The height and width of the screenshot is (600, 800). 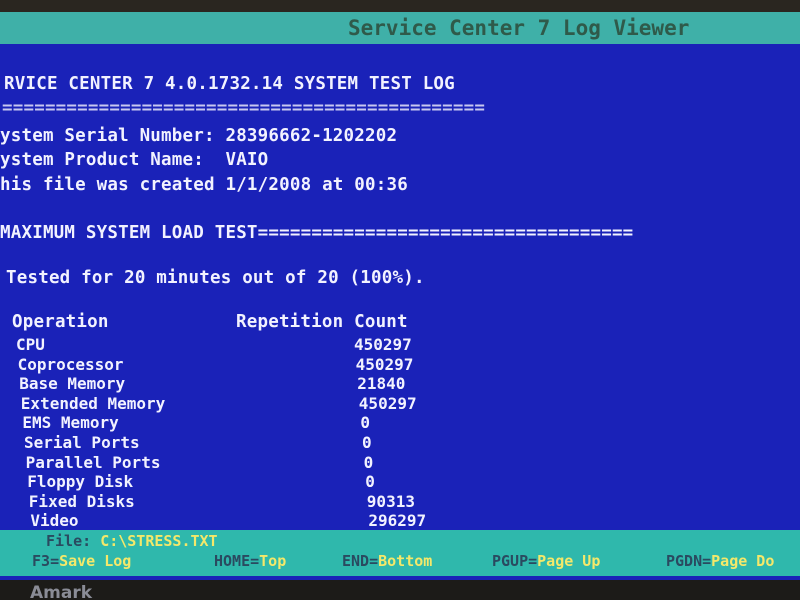 I want to click on brand-logo: Amark, so click(x=61, y=591).